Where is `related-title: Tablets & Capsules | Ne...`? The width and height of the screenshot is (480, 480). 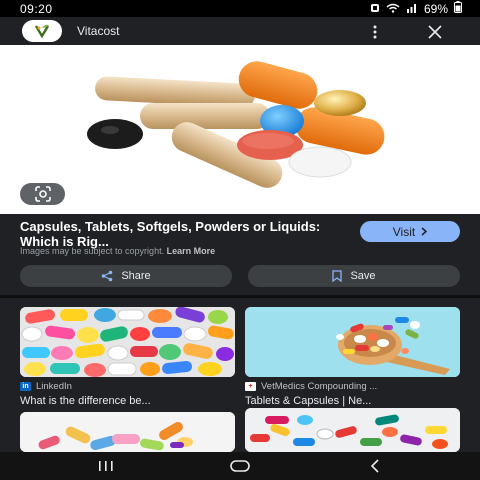
related-title: Tablets & Capsules | Ne... is located at coordinates (352, 401).